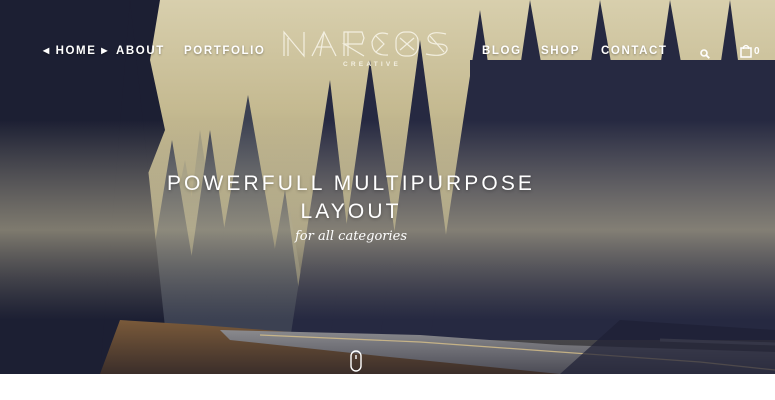 The height and width of the screenshot is (400, 775). Describe the element at coordinates (47, 50) in the screenshot. I see `chevron-left-icon: ◀` at that location.